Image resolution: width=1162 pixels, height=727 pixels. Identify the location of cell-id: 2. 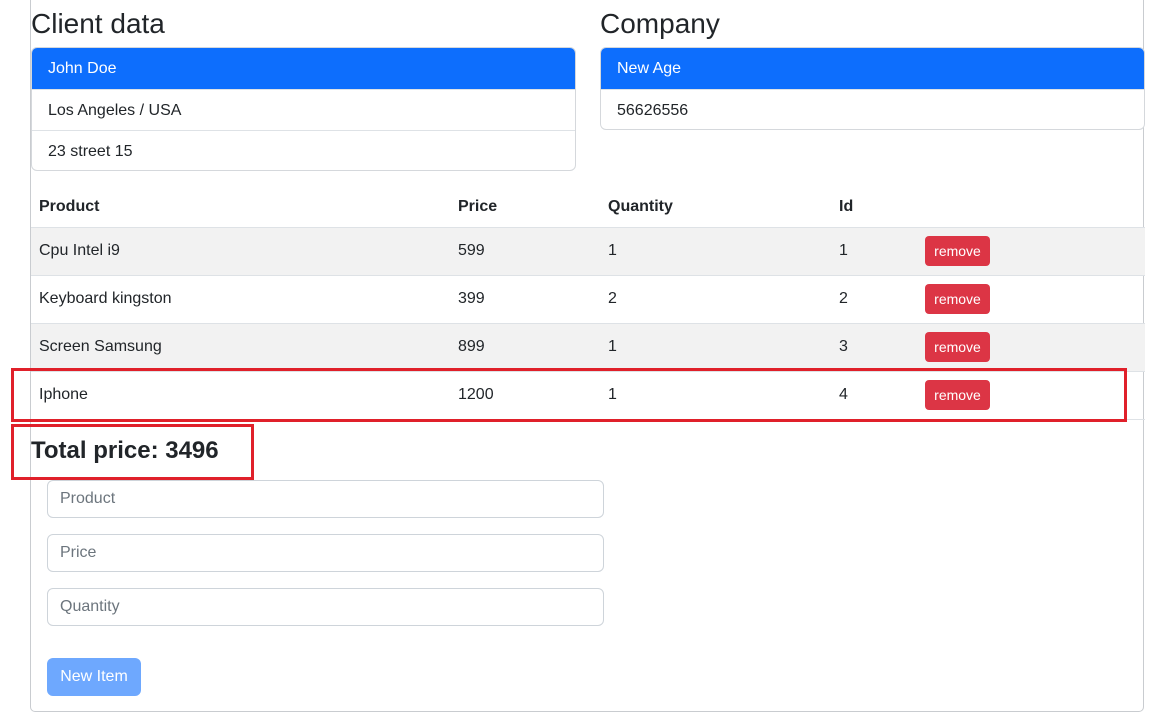
(874, 299).